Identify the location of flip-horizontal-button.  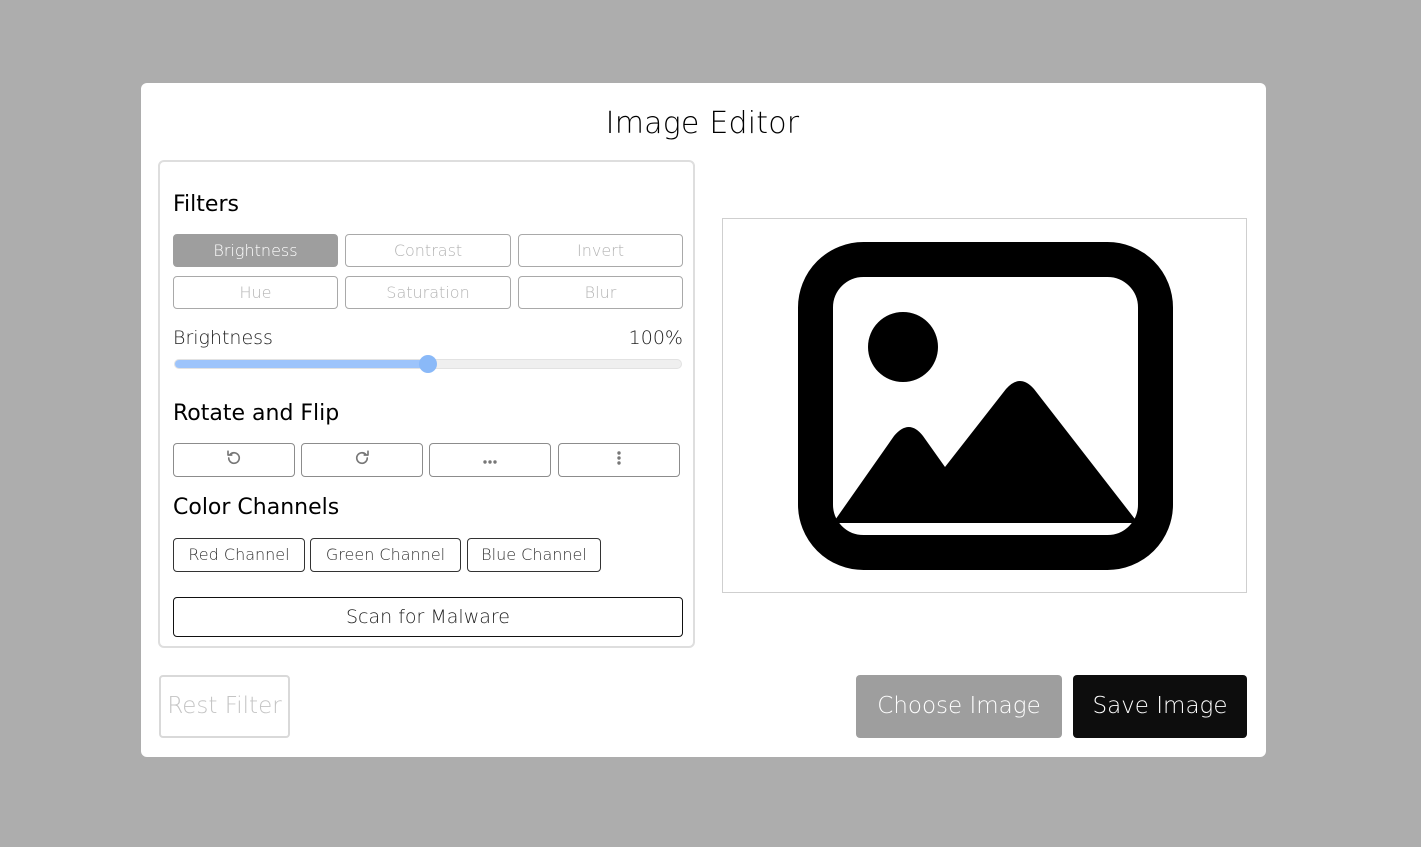
(490, 460).